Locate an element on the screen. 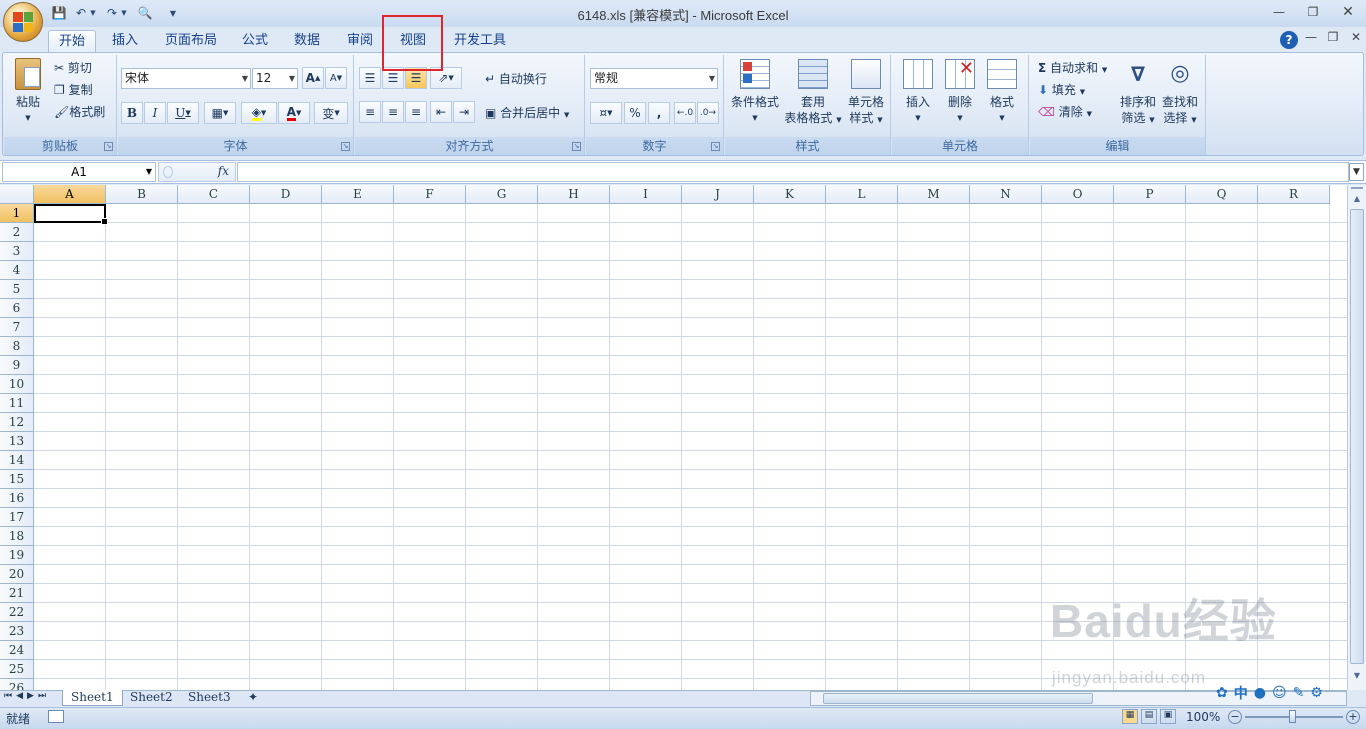  delete-cells-button: ✕ 删除 ▼ is located at coordinates (960, 92).